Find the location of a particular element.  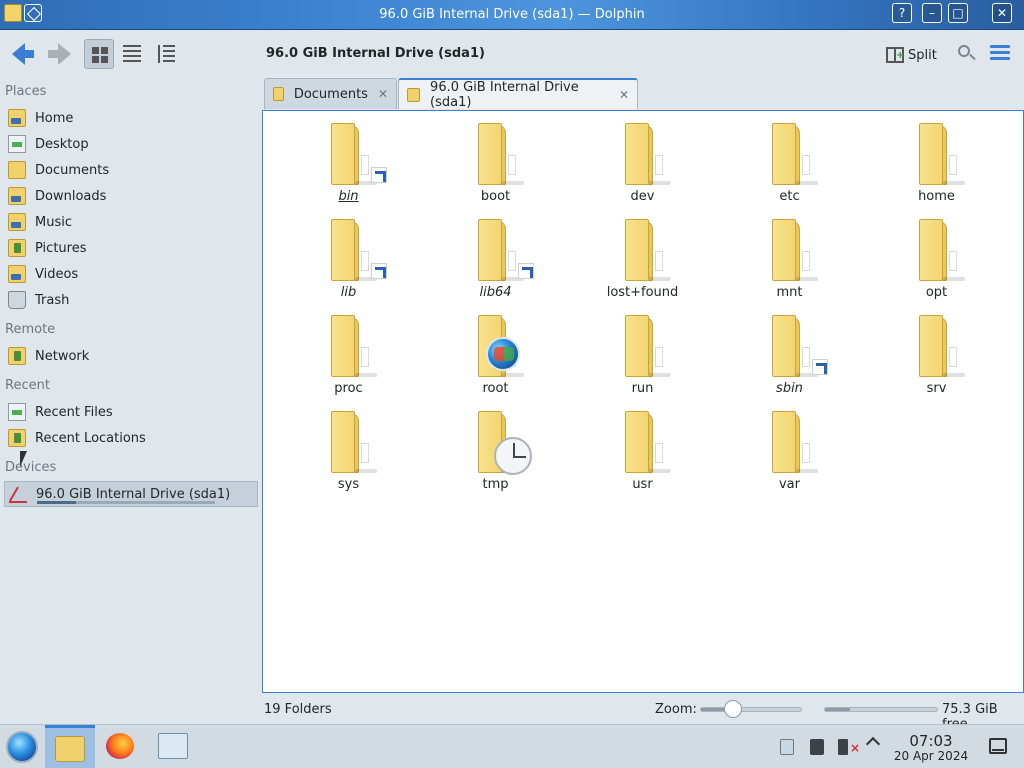

folder-item: root is located at coordinates (495, 359).